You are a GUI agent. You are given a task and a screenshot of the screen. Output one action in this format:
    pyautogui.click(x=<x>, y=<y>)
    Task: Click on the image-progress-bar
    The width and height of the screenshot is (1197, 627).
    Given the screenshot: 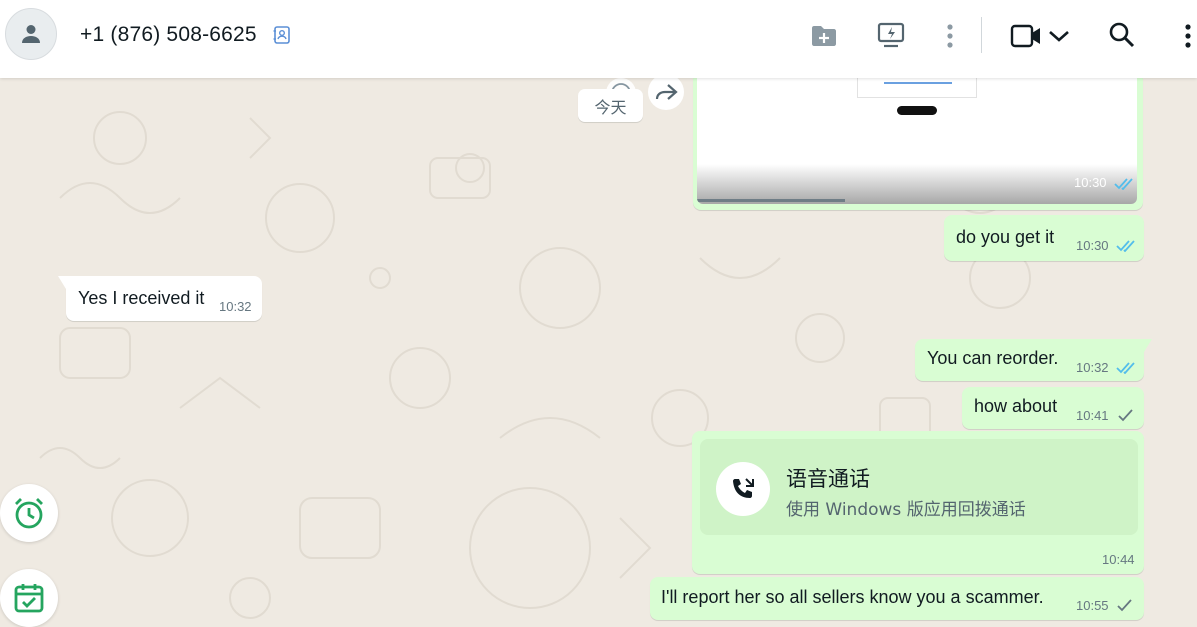 What is the action you would take?
    pyautogui.click(x=771, y=200)
    